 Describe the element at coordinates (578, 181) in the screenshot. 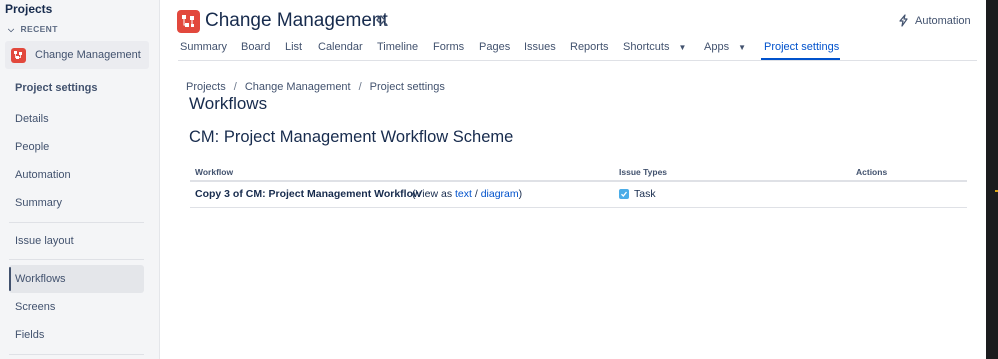

I see `table-header-divider` at that location.